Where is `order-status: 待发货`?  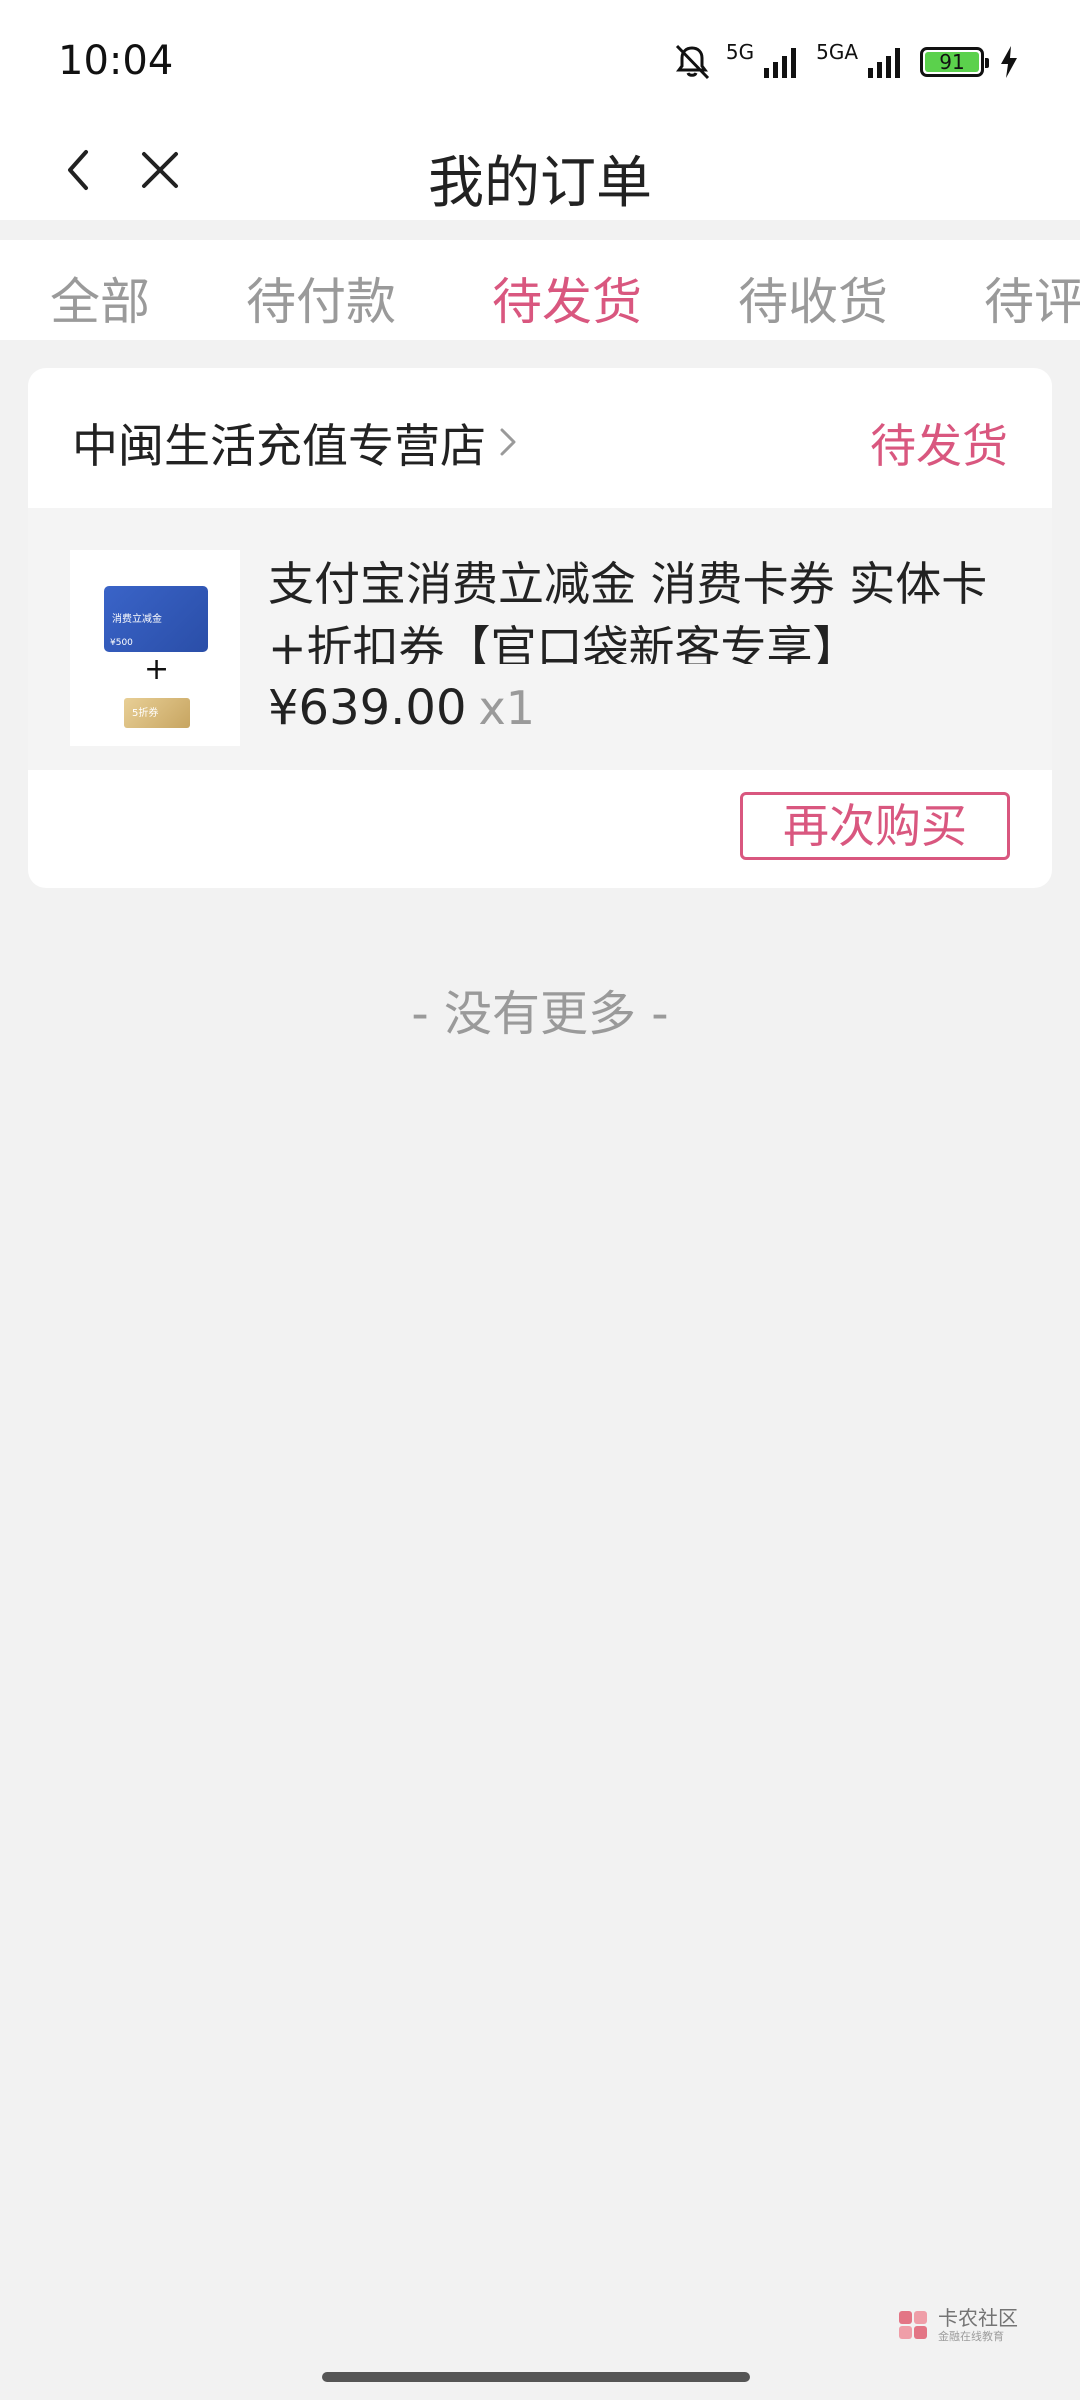
order-status: 待发货 is located at coordinates (939, 446).